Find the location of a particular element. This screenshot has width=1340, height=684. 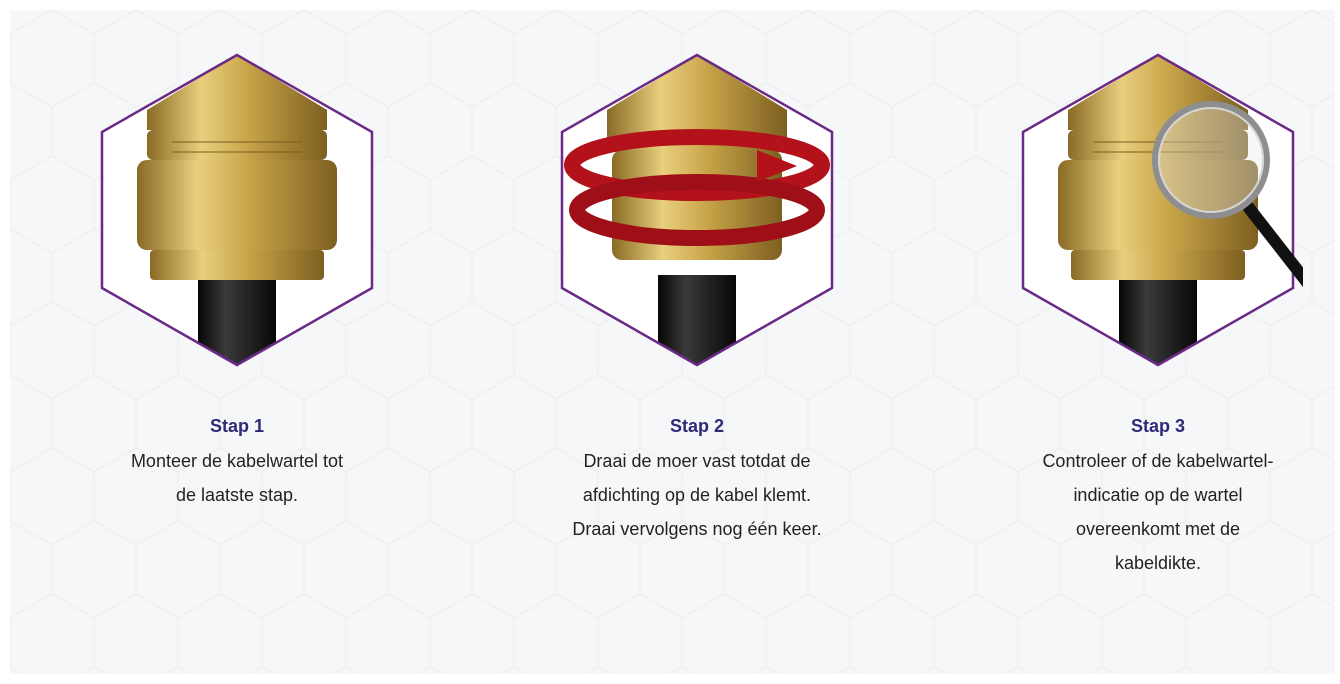

step-1-image is located at coordinates (237, 210).